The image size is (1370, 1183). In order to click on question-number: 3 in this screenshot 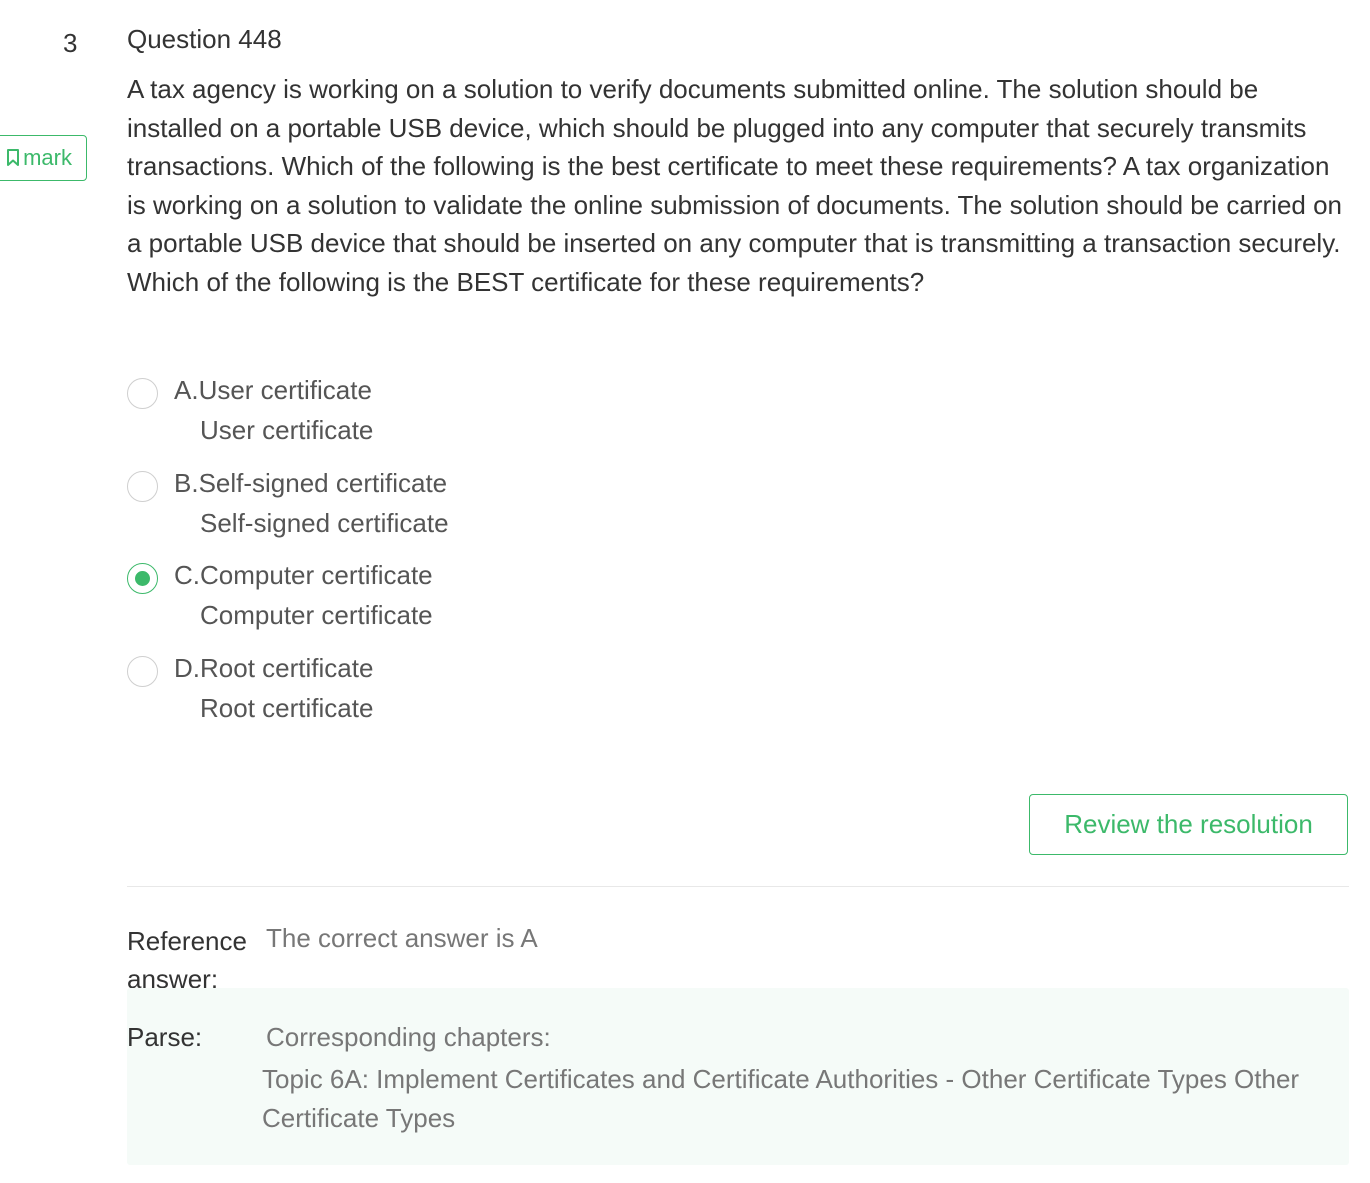, I will do `click(70, 43)`.